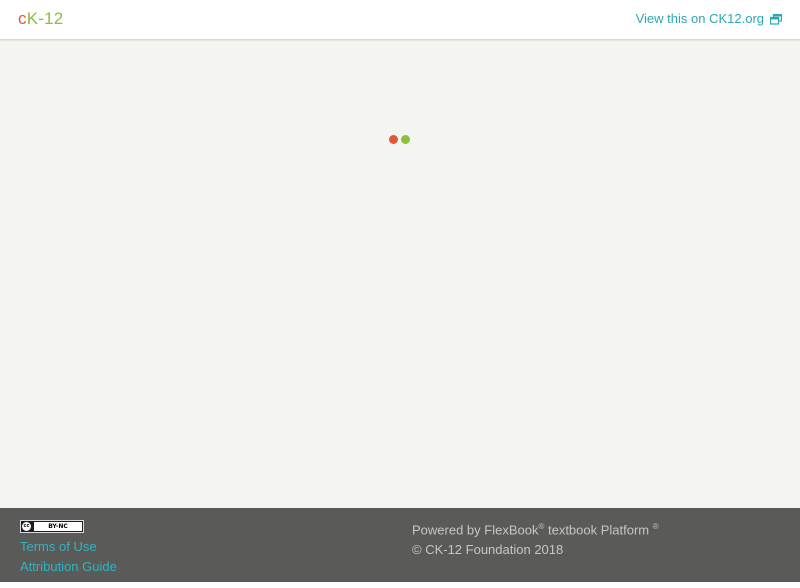 The image size is (800, 588). I want to click on powered-by-text: Powered by FlexBook® textbook Platform ®, so click(535, 528).